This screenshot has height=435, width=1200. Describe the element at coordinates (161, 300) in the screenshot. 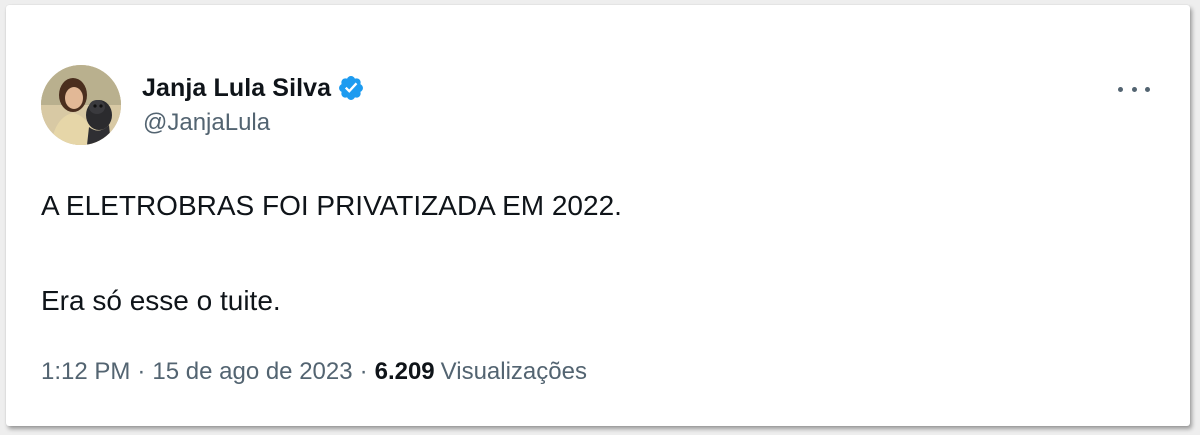

I see `tweet-text-line: Era só esse o tuite.` at that location.